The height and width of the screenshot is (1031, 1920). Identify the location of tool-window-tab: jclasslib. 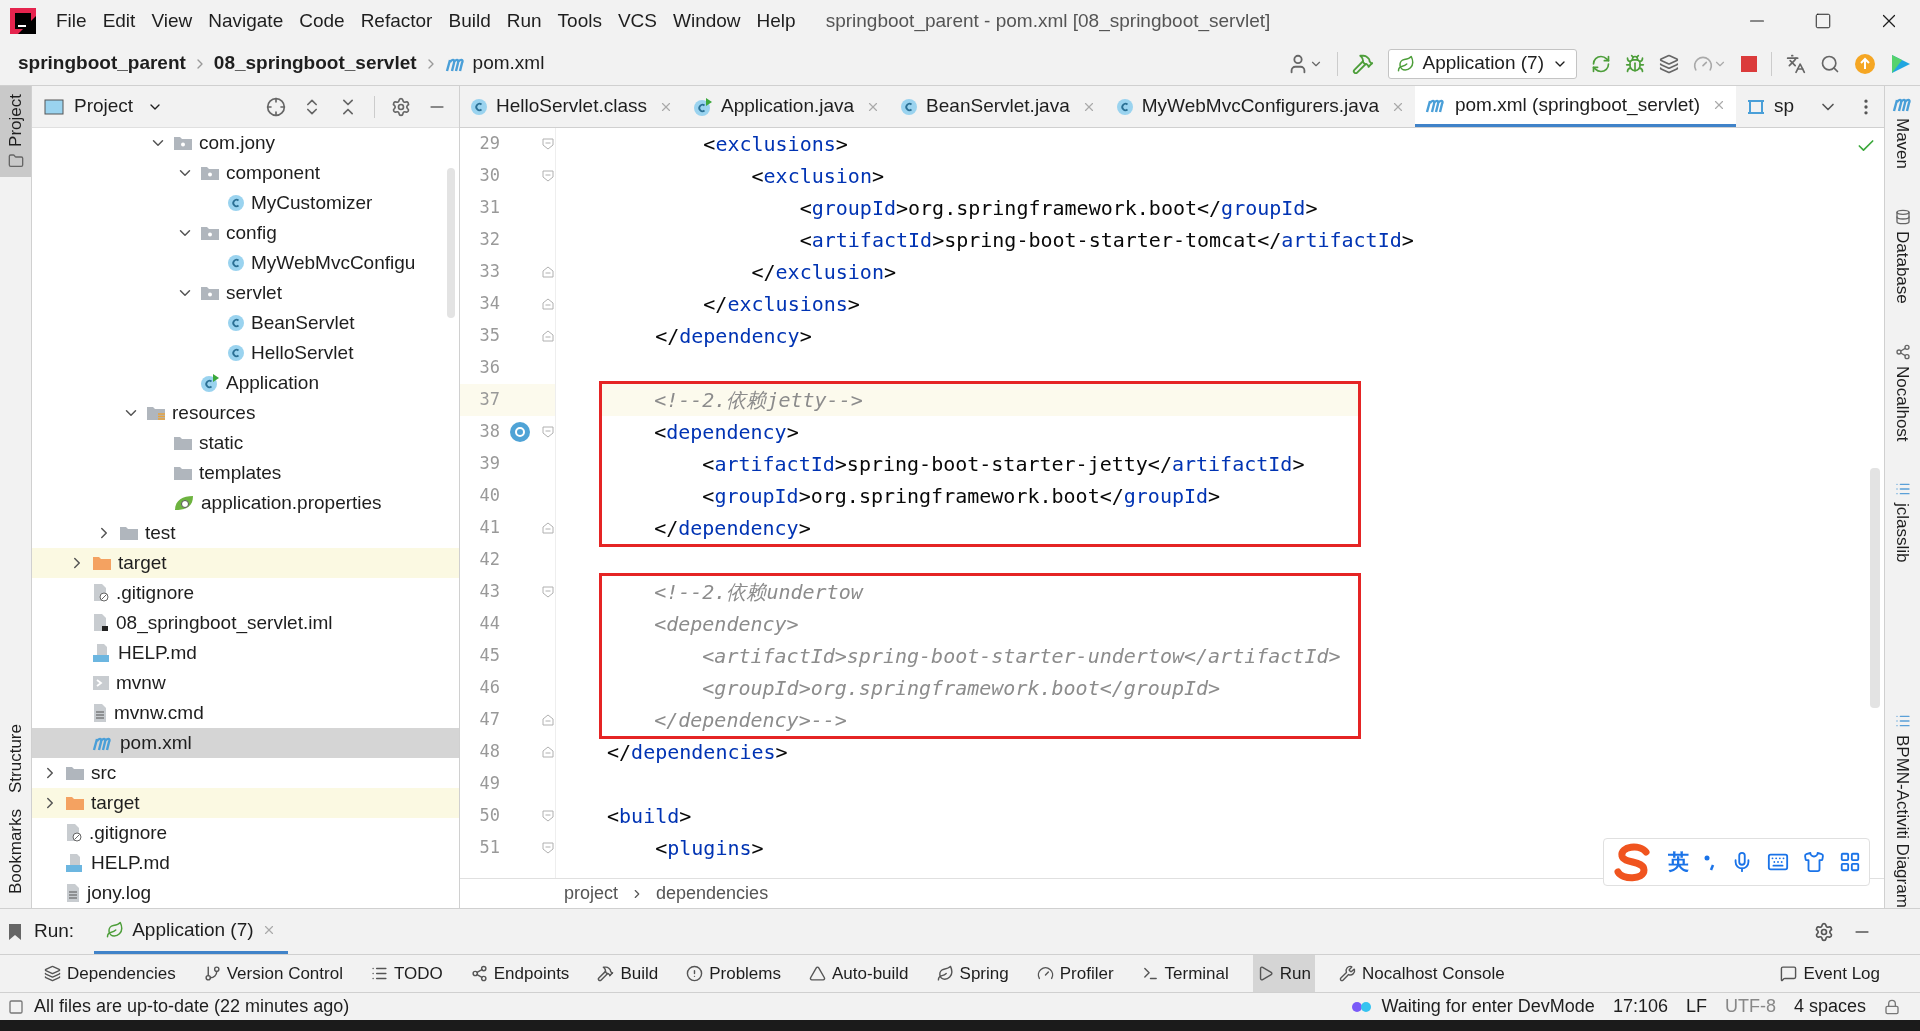
(1902, 522).